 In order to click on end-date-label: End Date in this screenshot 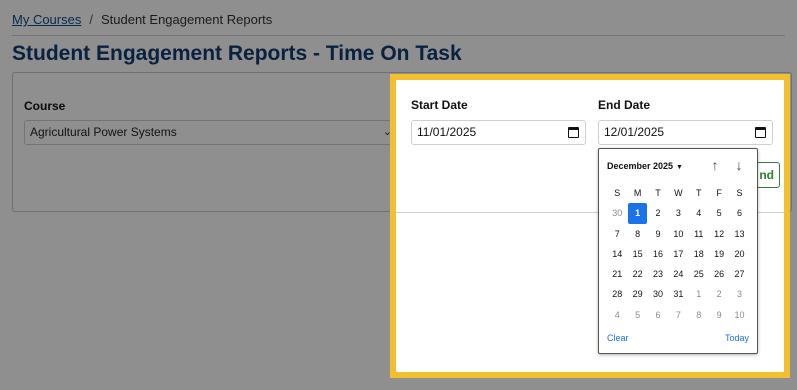, I will do `click(624, 105)`.